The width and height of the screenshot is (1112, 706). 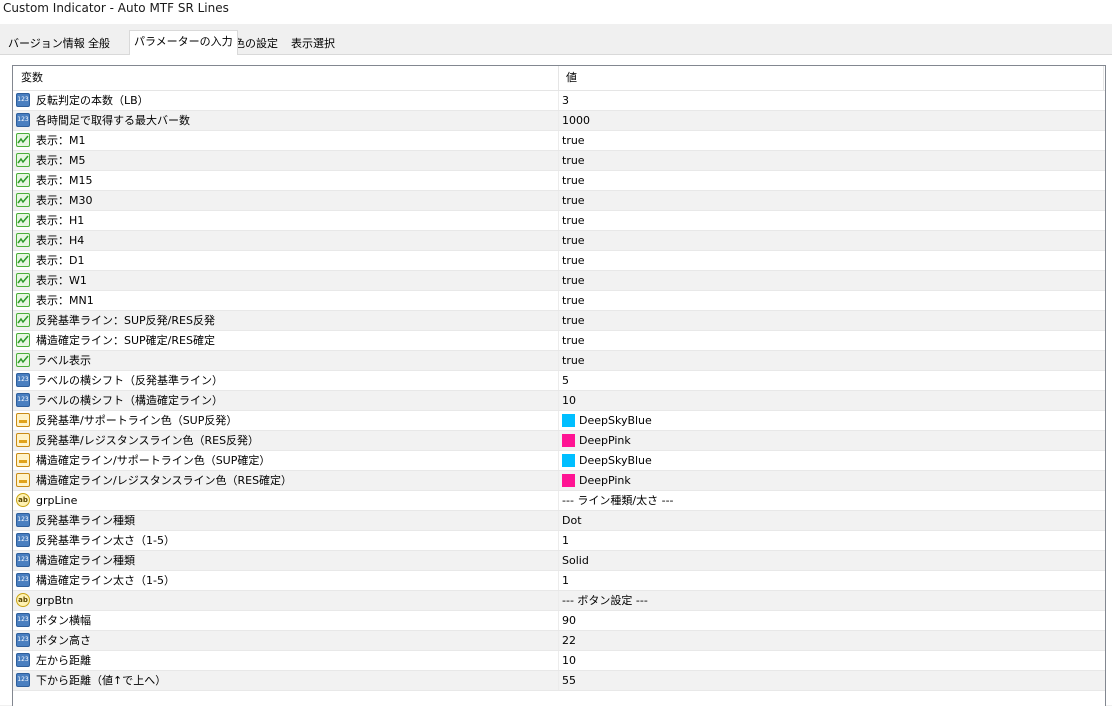 What do you see at coordinates (559, 261) in the screenshot?
I see `parameter-row: 表示：D1 true` at bounding box center [559, 261].